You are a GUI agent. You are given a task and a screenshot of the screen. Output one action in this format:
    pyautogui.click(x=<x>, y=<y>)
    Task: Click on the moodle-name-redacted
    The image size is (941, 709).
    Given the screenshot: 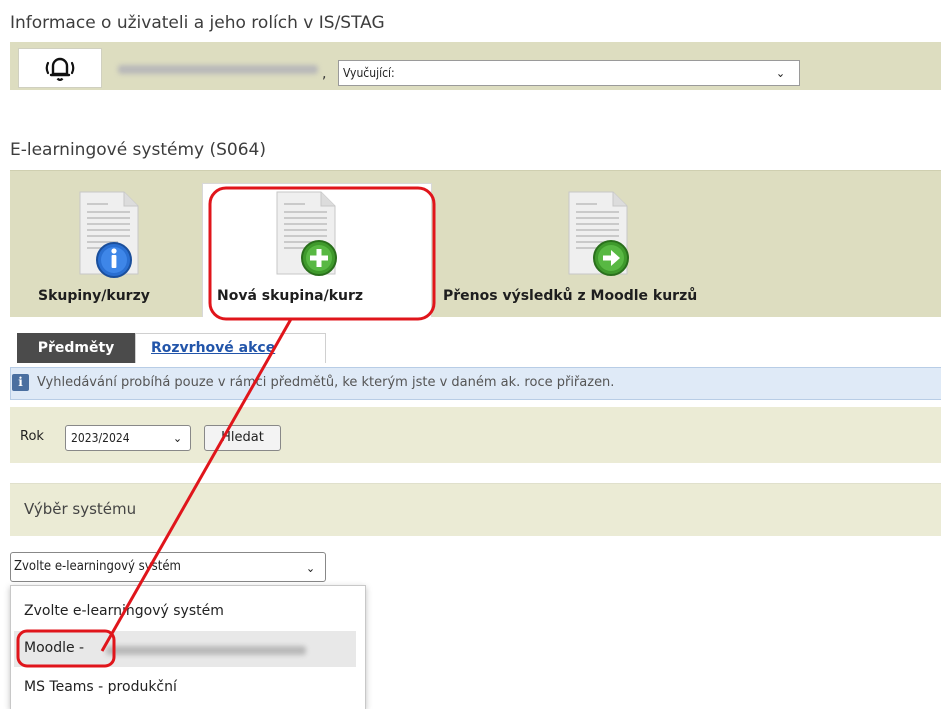 What is the action you would take?
    pyautogui.click(x=206, y=650)
    